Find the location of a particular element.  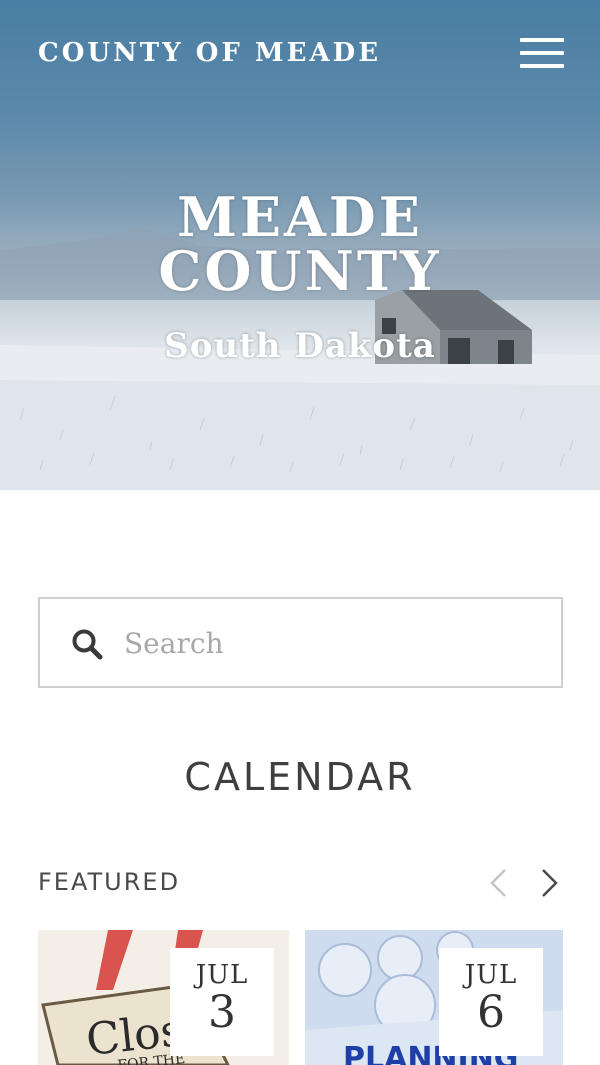

search-icon is located at coordinates (88, 645).